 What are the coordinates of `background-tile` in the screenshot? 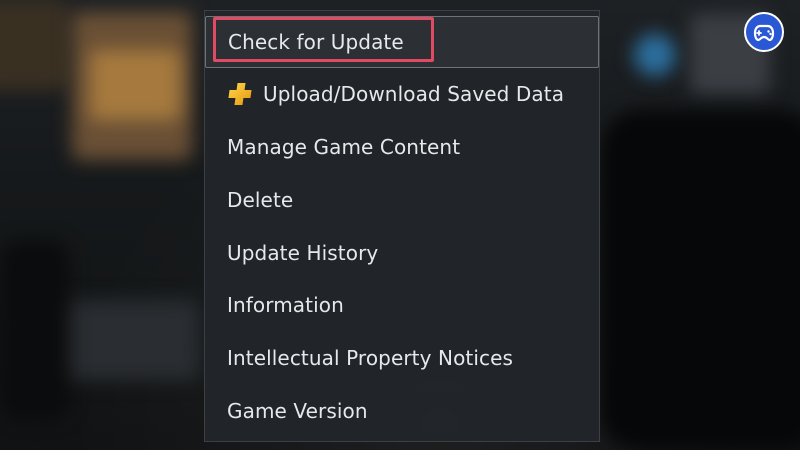 It's located at (35, 45).